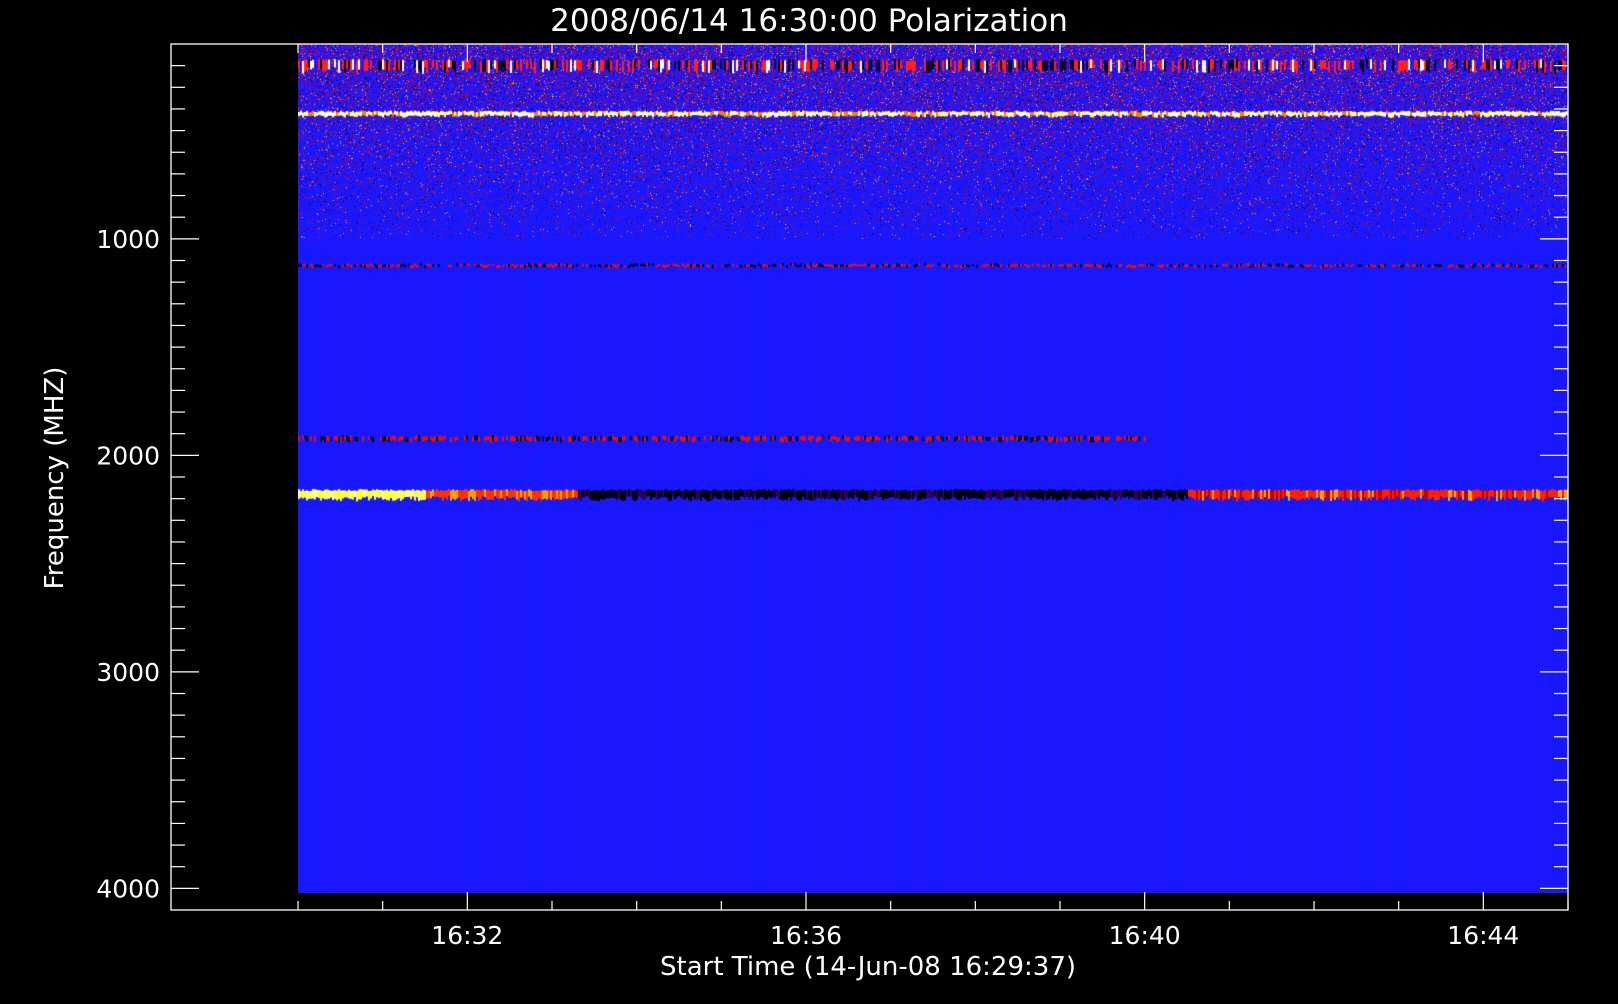  What do you see at coordinates (128, 455) in the screenshot?
I see `y-tick-label: 2000` at bounding box center [128, 455].